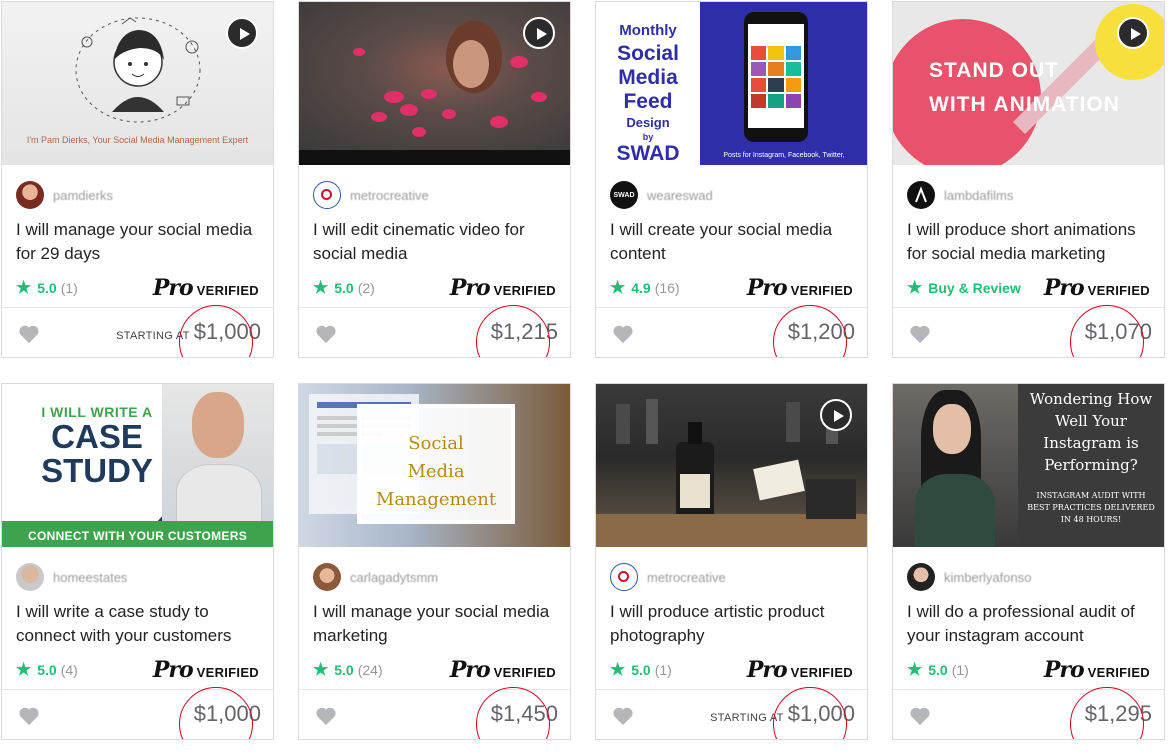 Image resolution: width=1170 pixels, height=753 pixels. I want to click on buy-review-text: Buy & Review, so click(974, 288).